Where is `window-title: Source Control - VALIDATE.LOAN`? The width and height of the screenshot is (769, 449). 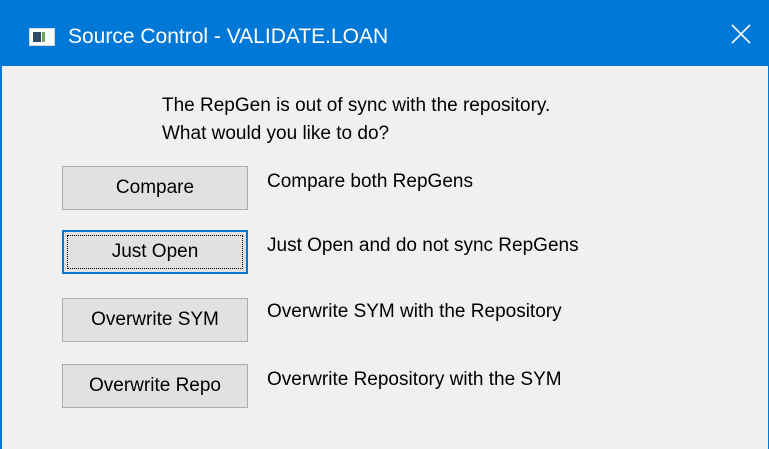 window-title: Source Control - VALIDATE.LOAN is located at coordinates (228, 36).